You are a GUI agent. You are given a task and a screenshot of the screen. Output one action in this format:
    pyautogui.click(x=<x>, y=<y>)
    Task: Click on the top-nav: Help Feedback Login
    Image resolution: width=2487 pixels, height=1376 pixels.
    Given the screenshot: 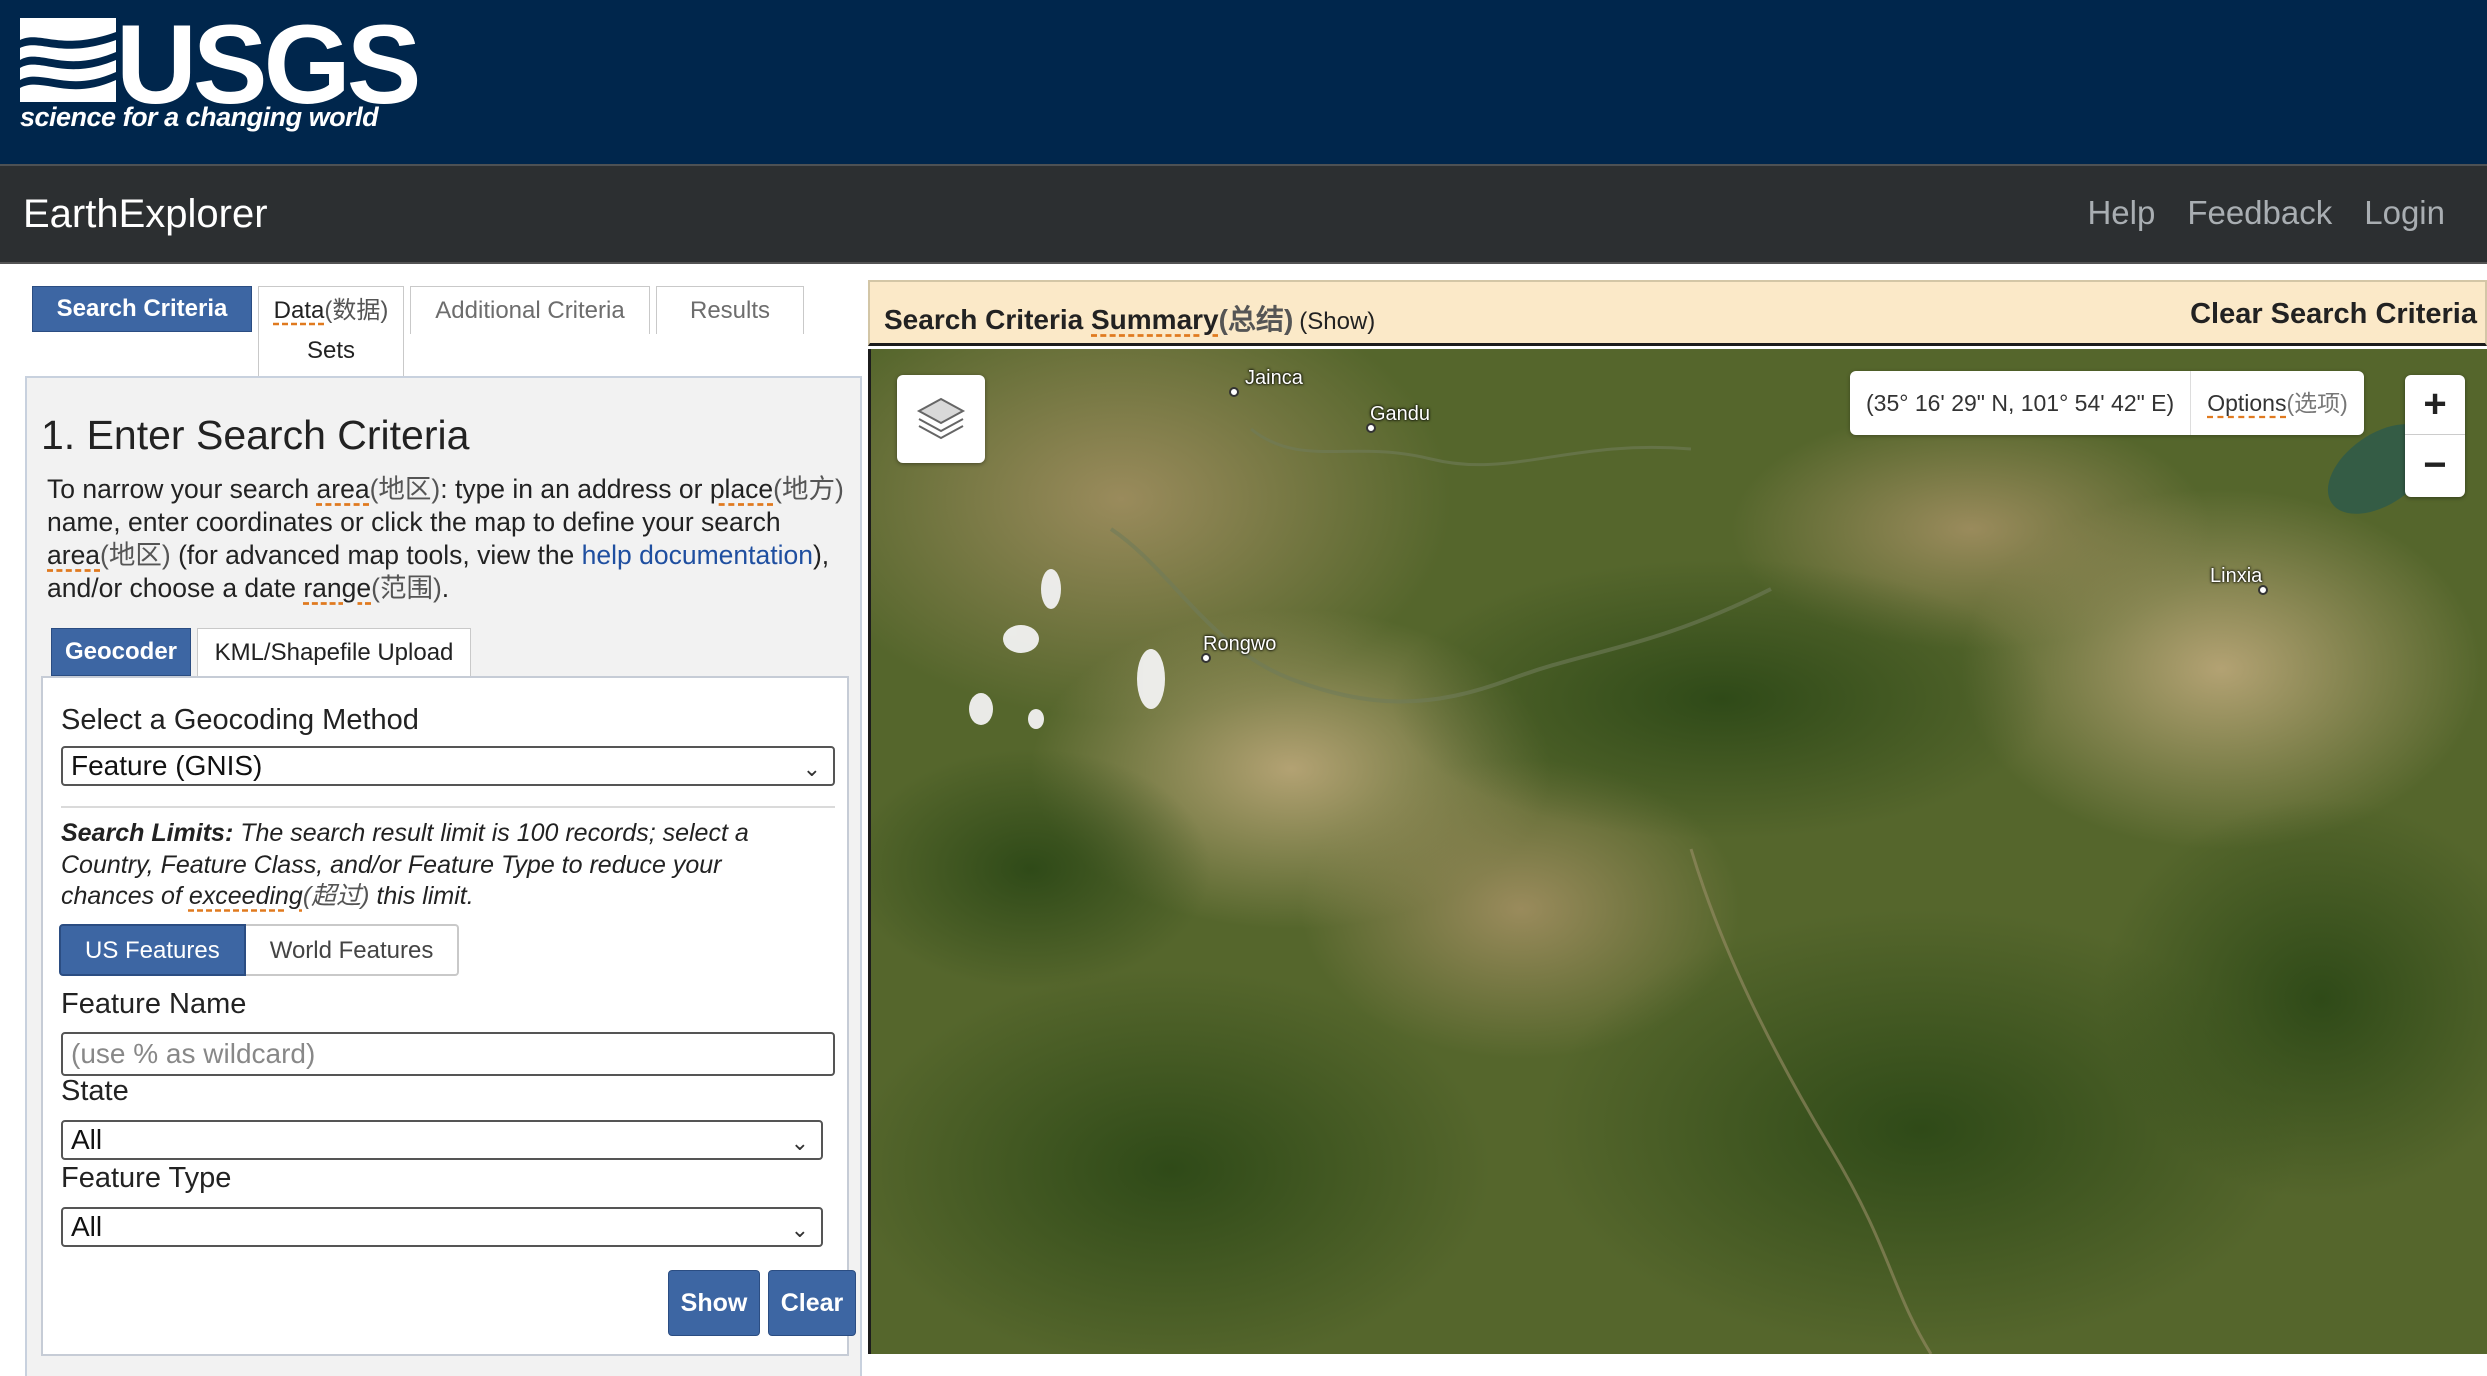 What is the action you would take?
    pyautogui.click(x=2266, y=213)
    